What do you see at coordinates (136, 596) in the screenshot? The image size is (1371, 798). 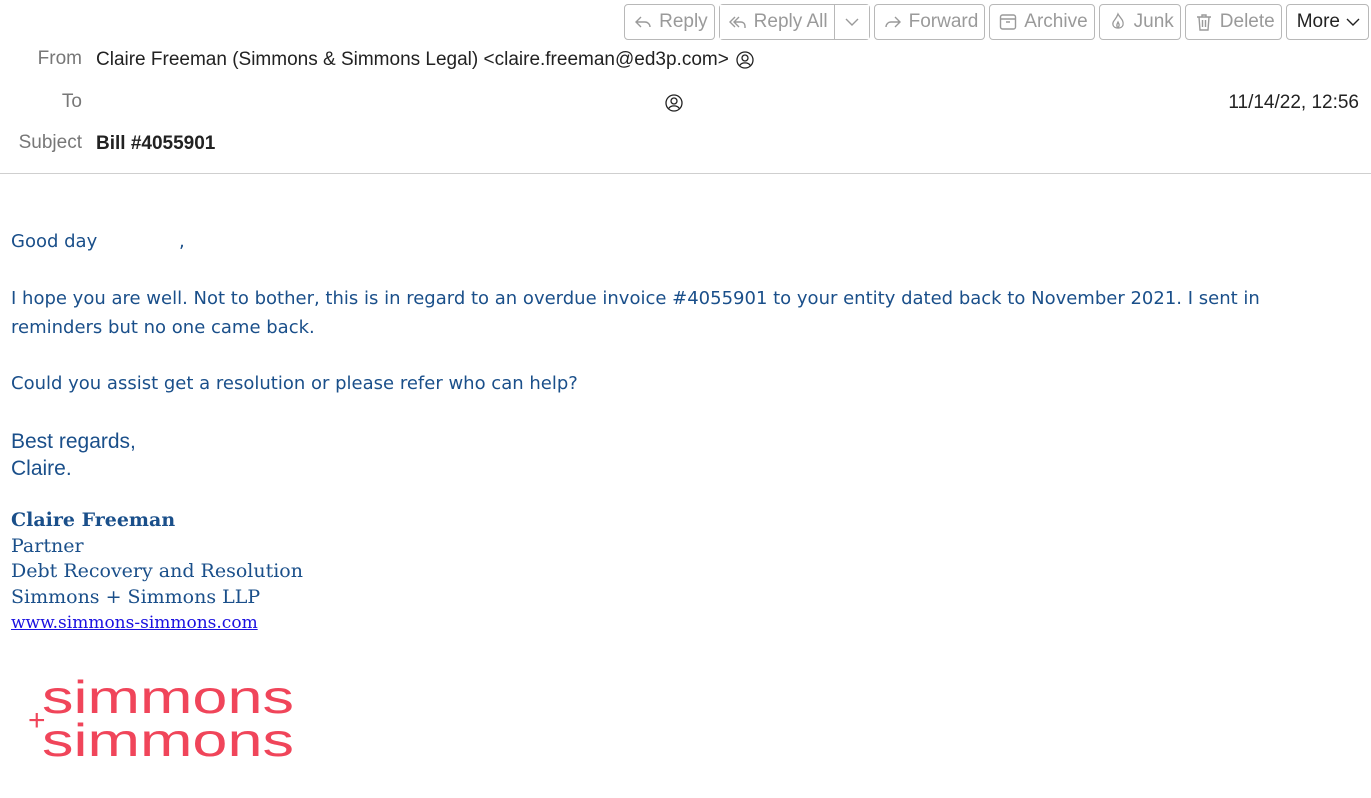 I see `signature-firm: Simmons + Simmons LLP` at bounding box center [136, 596].